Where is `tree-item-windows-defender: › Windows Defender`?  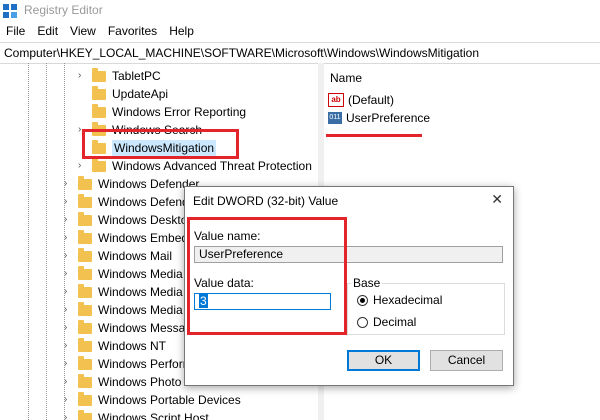 tree-item-windows-defender: › Windows Defender is located at coordinates (131, 184).